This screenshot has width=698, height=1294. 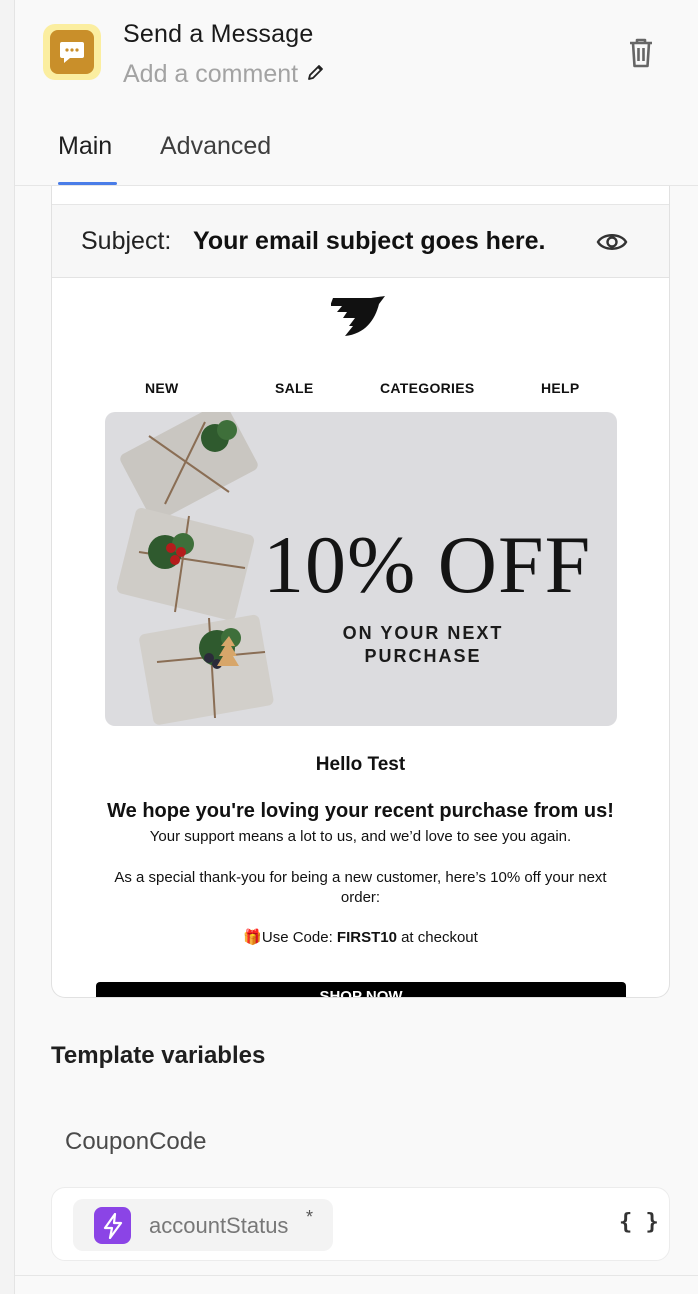 I want to click on email-nav-item-new: NEW, so click(x=162, y=388).